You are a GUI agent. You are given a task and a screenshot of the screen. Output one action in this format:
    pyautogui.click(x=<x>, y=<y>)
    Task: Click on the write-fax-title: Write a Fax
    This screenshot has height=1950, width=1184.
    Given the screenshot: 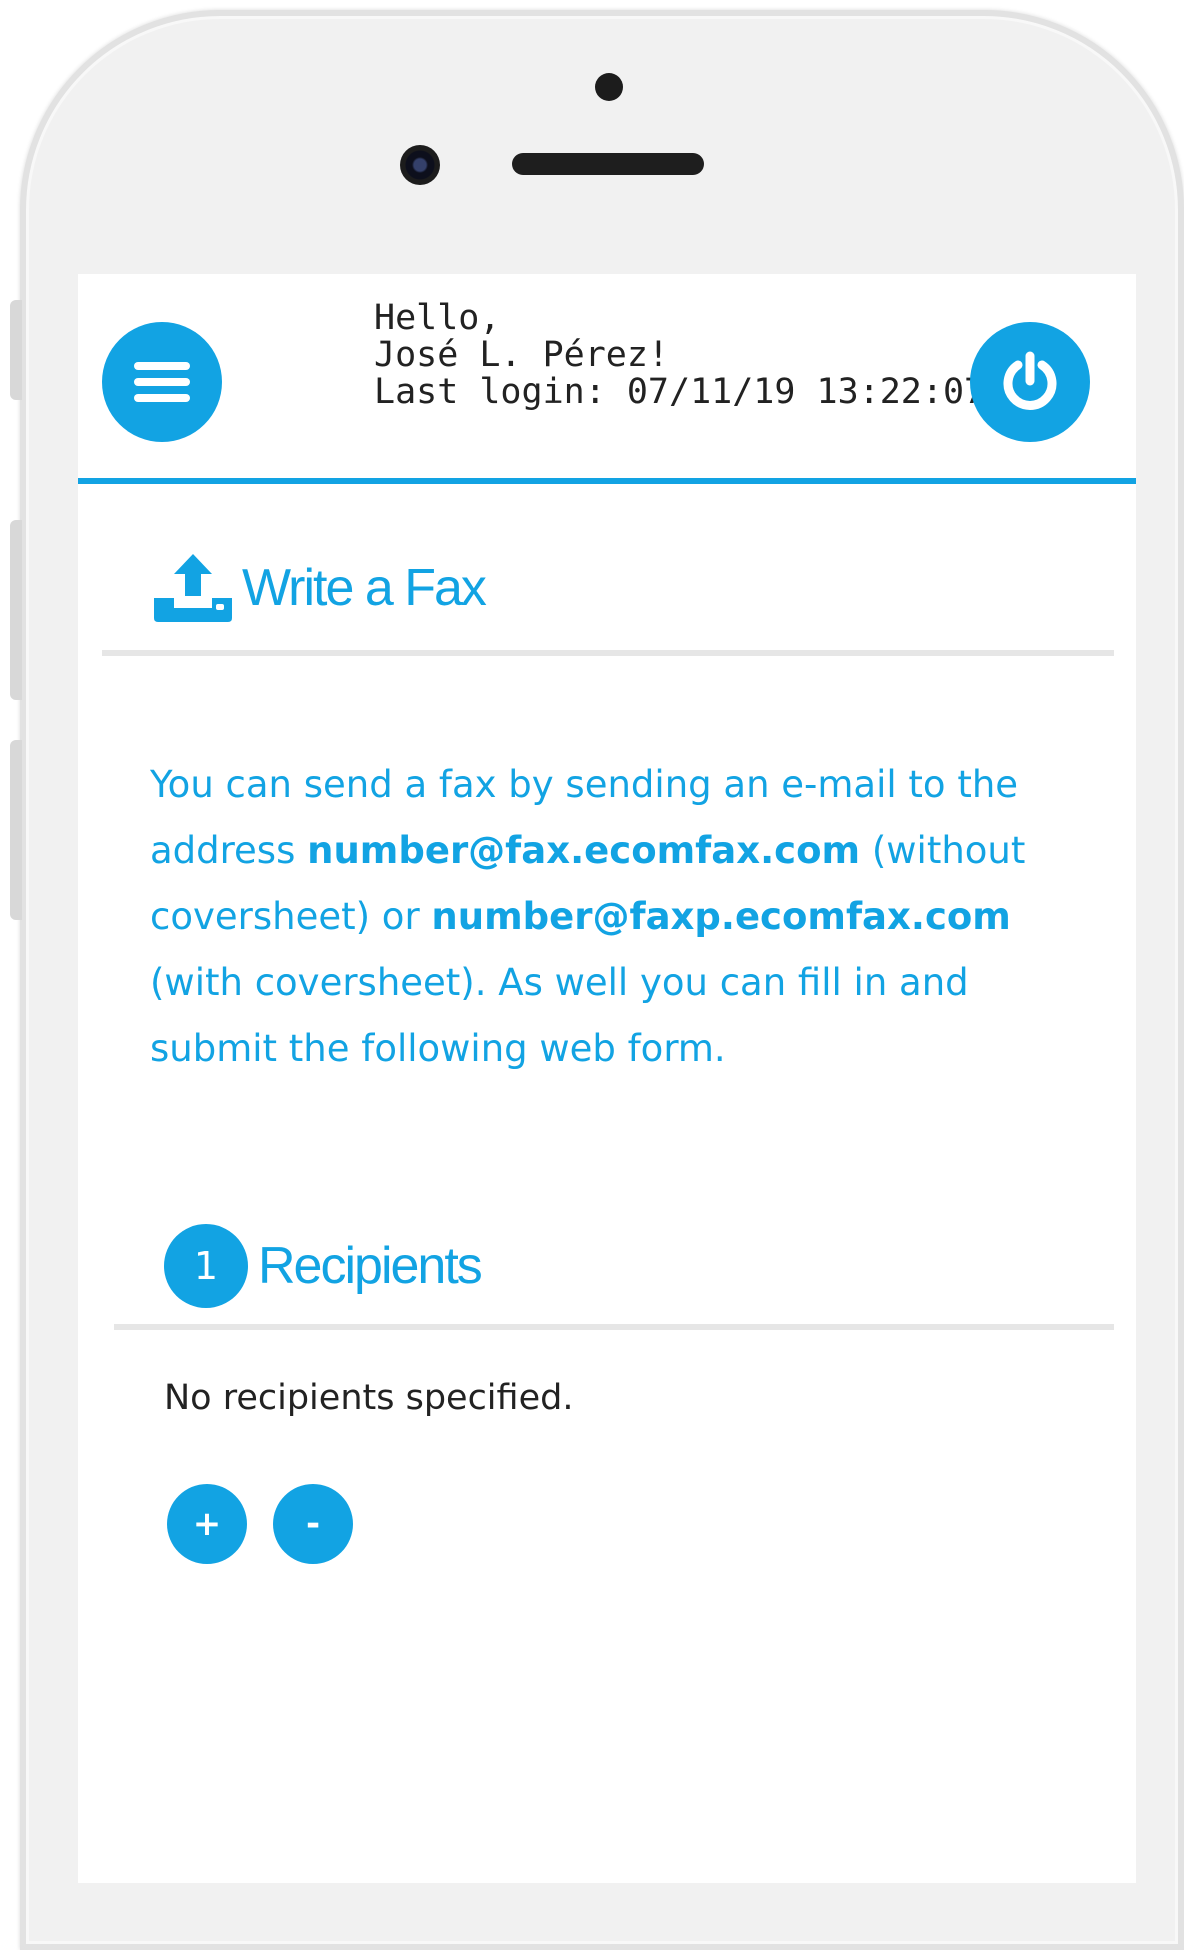 What is the action you would take?
    pyautogui.click(x=364, y=588)
    